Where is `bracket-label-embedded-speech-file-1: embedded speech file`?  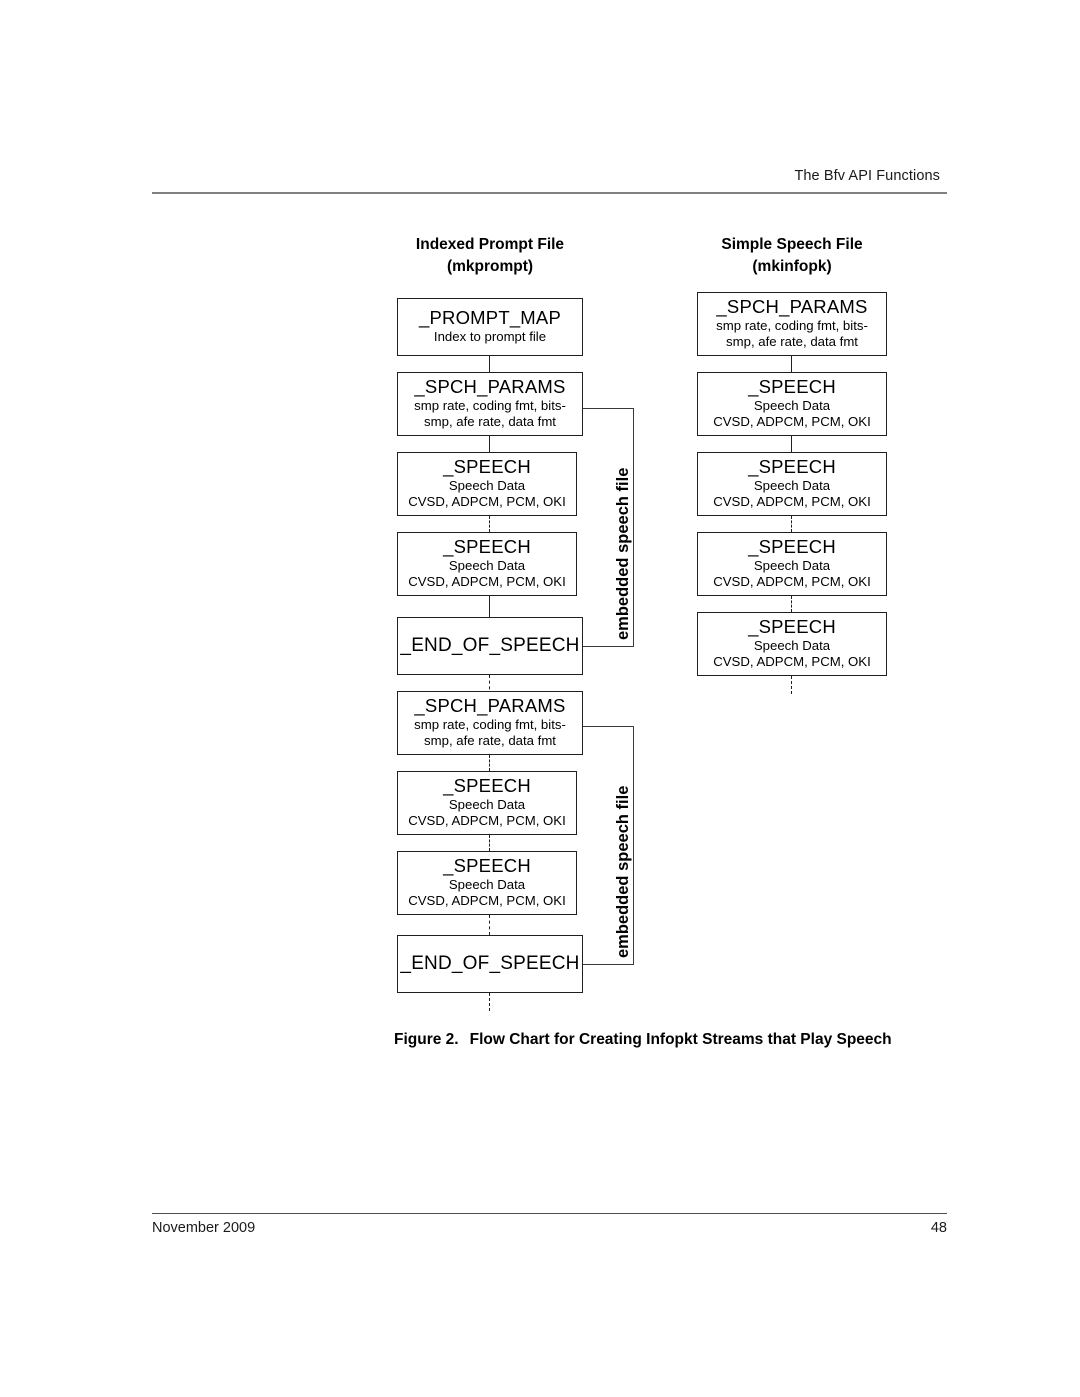
bracket-label-embedded-speech-file-1: embedded speech file is located at coordinates (623, 553).